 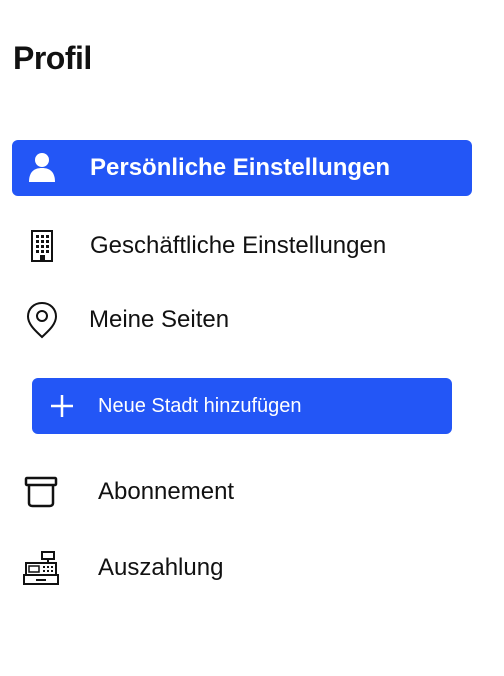 What do you see at coordinates (200, 405) in the screenshot?
I see `add-city-label: Neue Stadt hinzufügen` at bounding box center [200, 405].